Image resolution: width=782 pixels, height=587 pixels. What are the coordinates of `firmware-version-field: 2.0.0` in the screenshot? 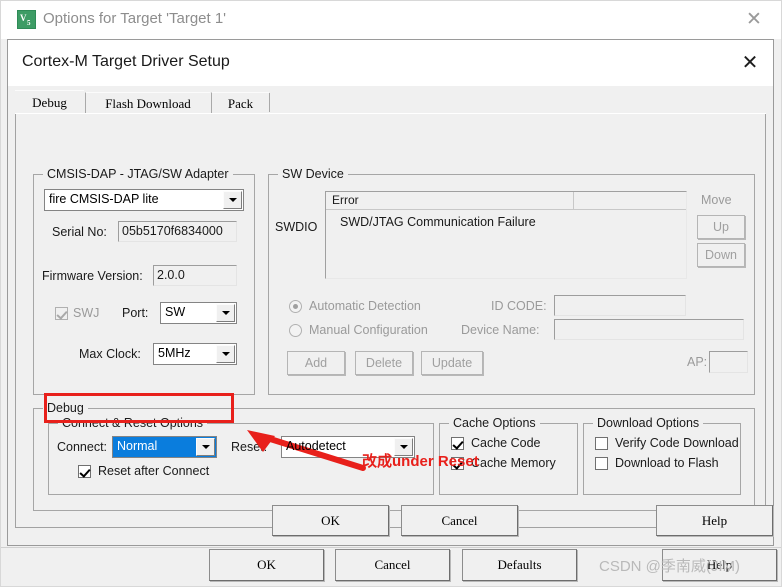 It's located at (195, 275).